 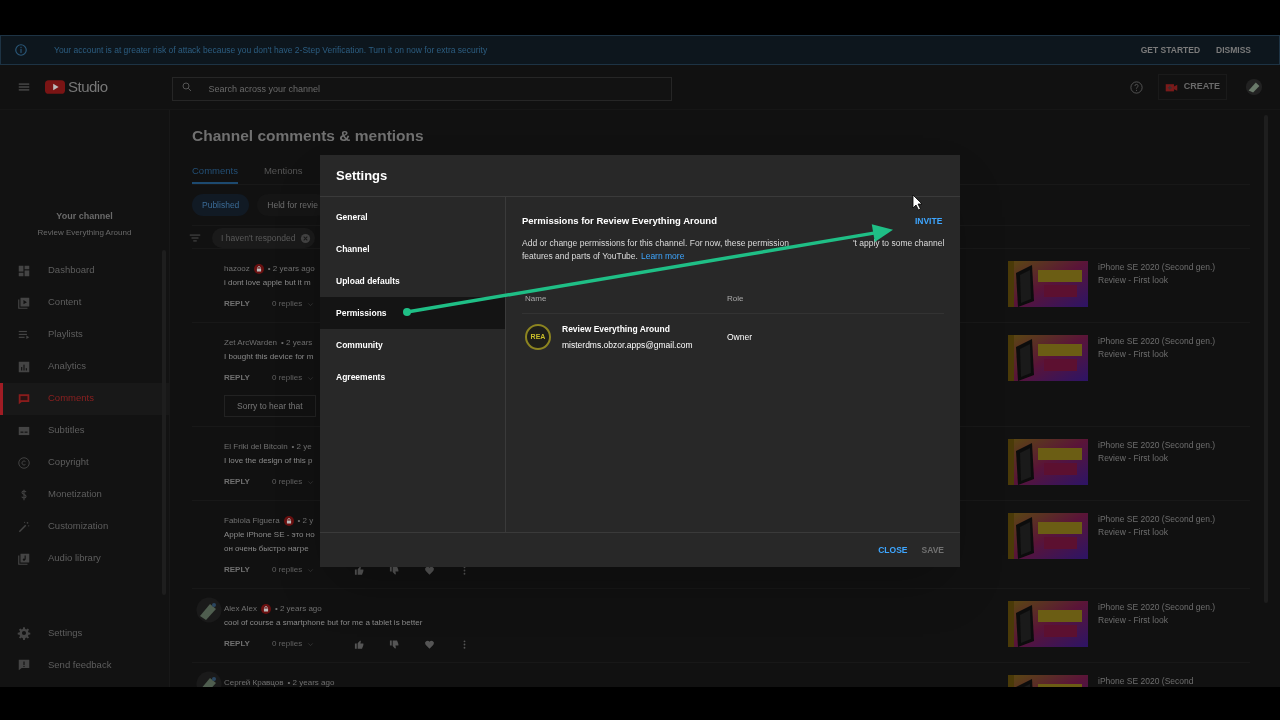 What do you see at coordinates (84, 462) in the screenshot?
I see `sidebar-item: Copyright` at bounding box center [84, 462].